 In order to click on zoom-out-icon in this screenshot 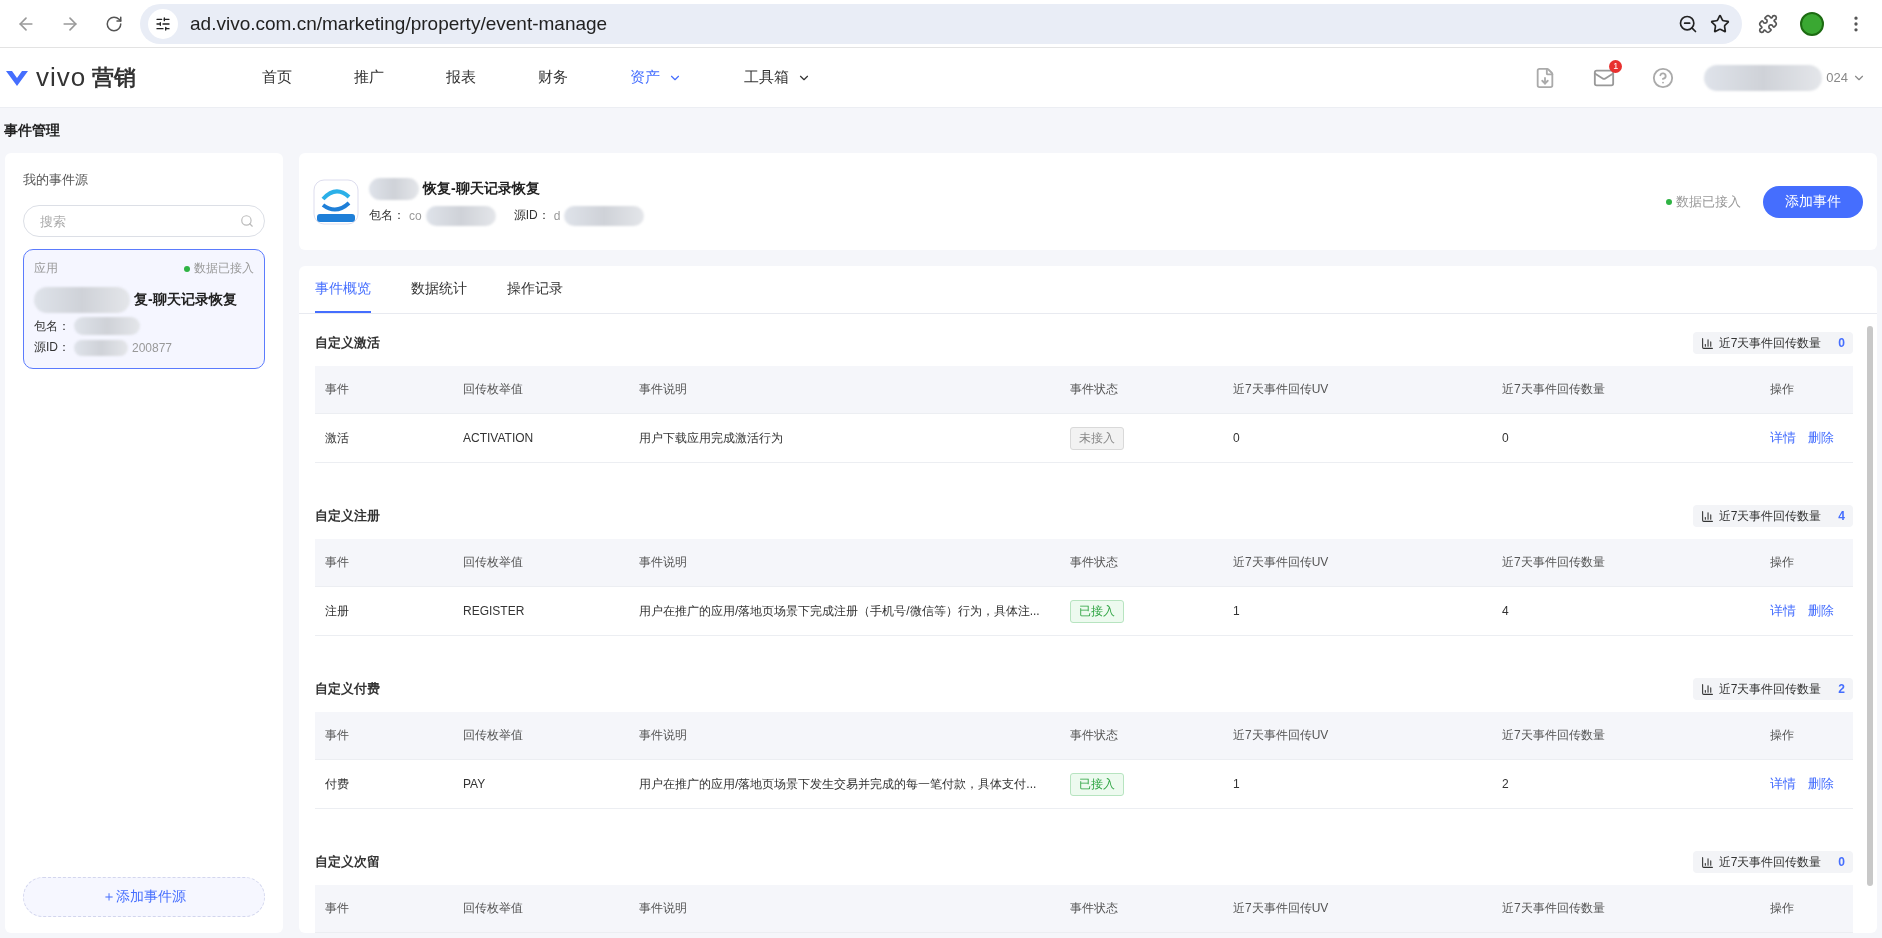, I will do `click(1688, 23)`.